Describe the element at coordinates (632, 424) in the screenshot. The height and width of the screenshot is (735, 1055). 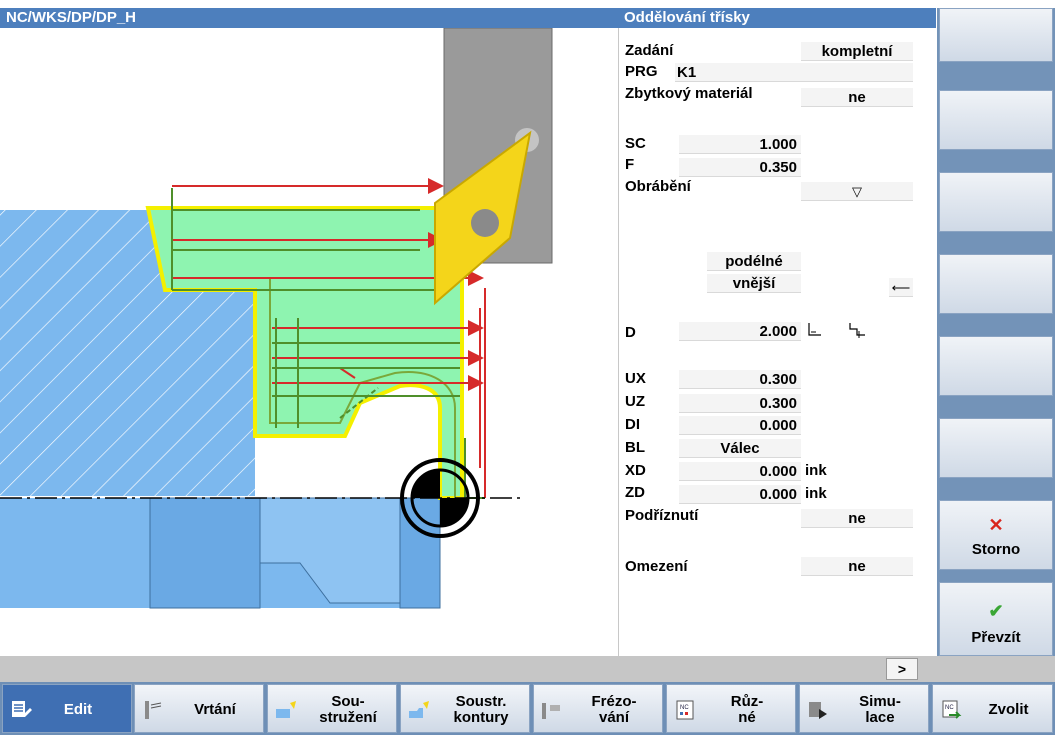
I see `di-label: DI` at that location.